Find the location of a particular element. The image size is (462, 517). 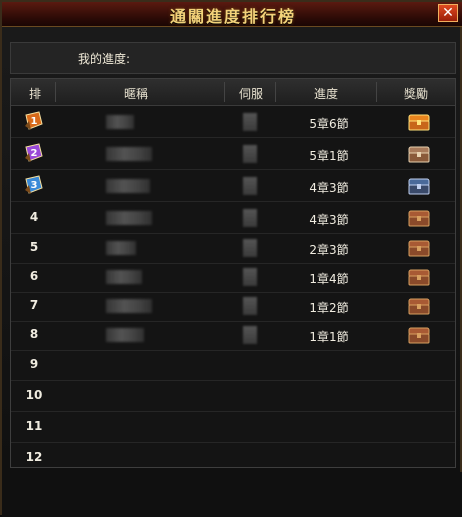

blue-chest-icon is located at coordinates (419, 186).